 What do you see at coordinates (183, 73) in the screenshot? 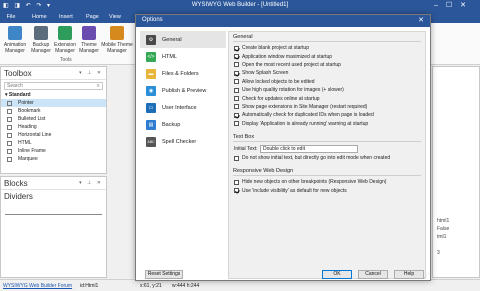
I see `options-nav-files-folders: ▬ Files & Folders` at bounding box center [183, 73].